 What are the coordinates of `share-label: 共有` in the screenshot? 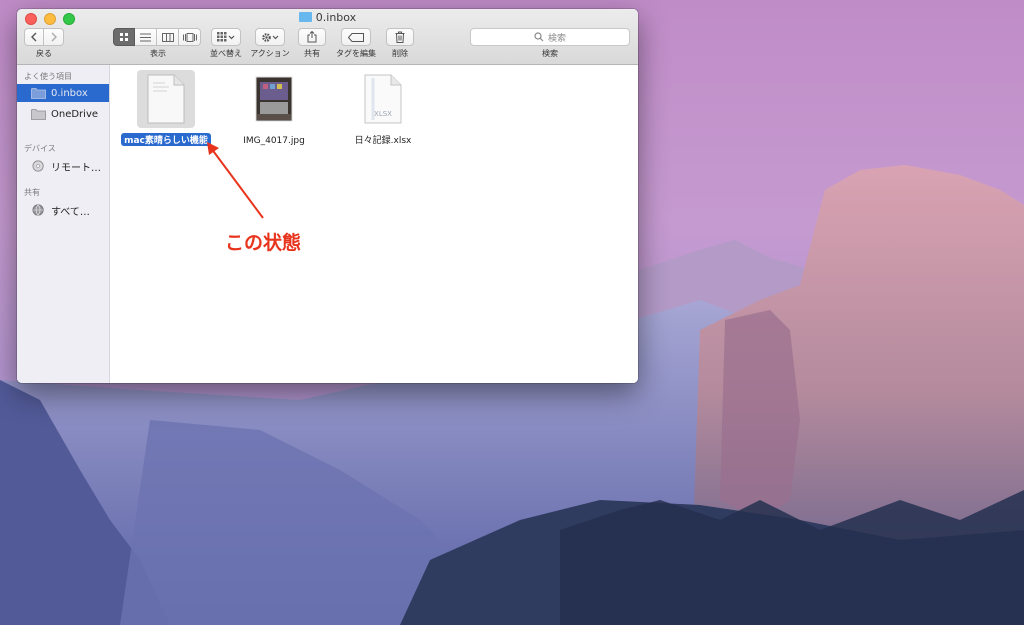 It's located at (312, 53).